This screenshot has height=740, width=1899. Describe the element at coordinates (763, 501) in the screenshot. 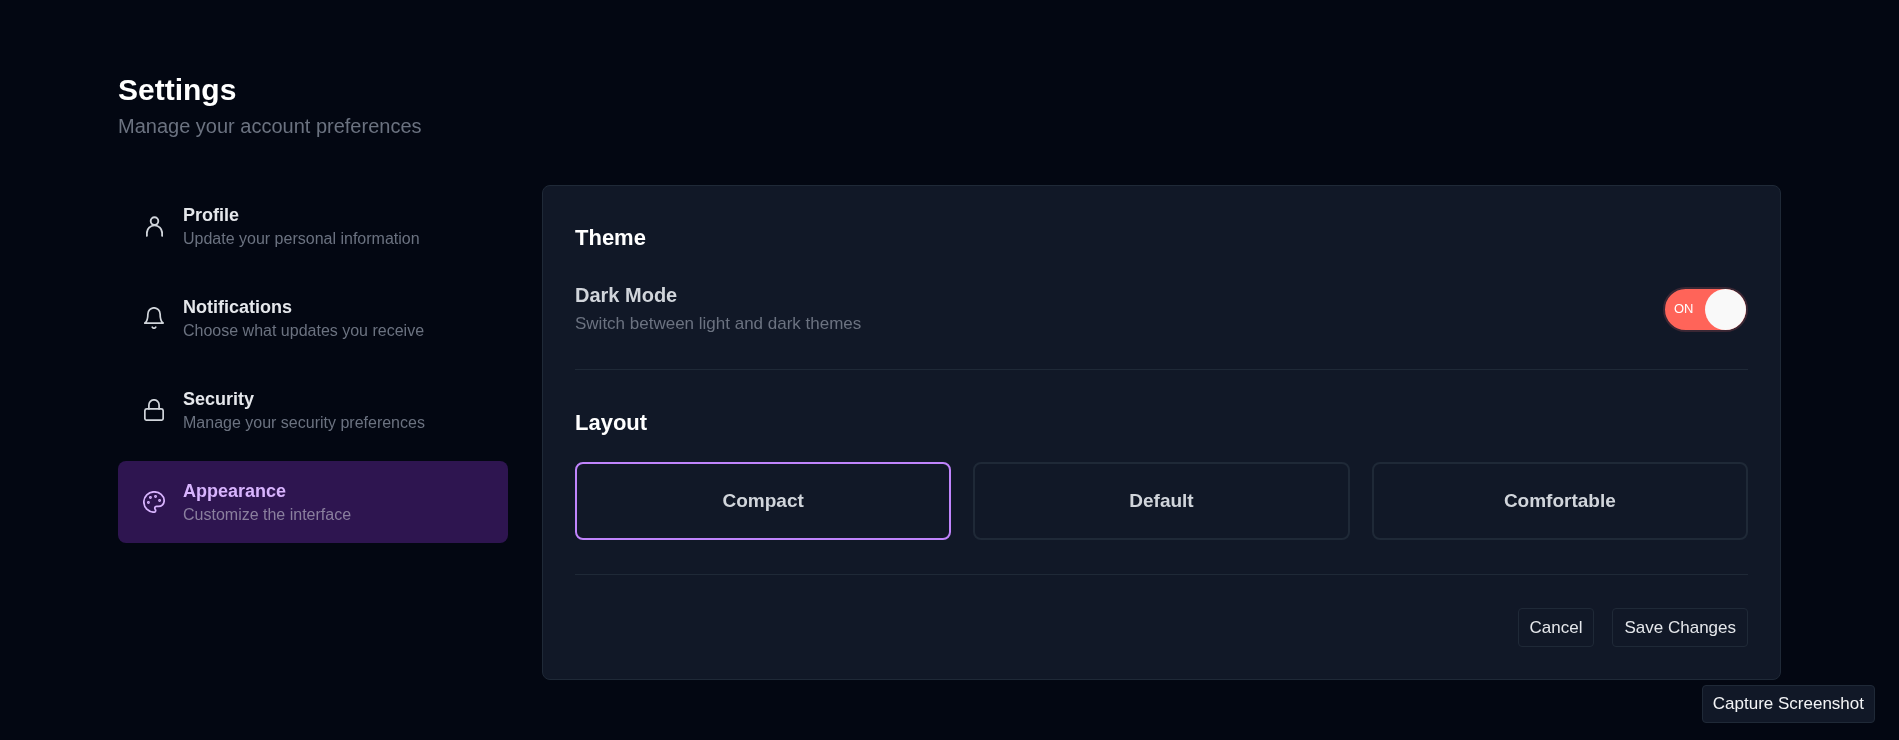

I see `layout-option: Compact` at that location.